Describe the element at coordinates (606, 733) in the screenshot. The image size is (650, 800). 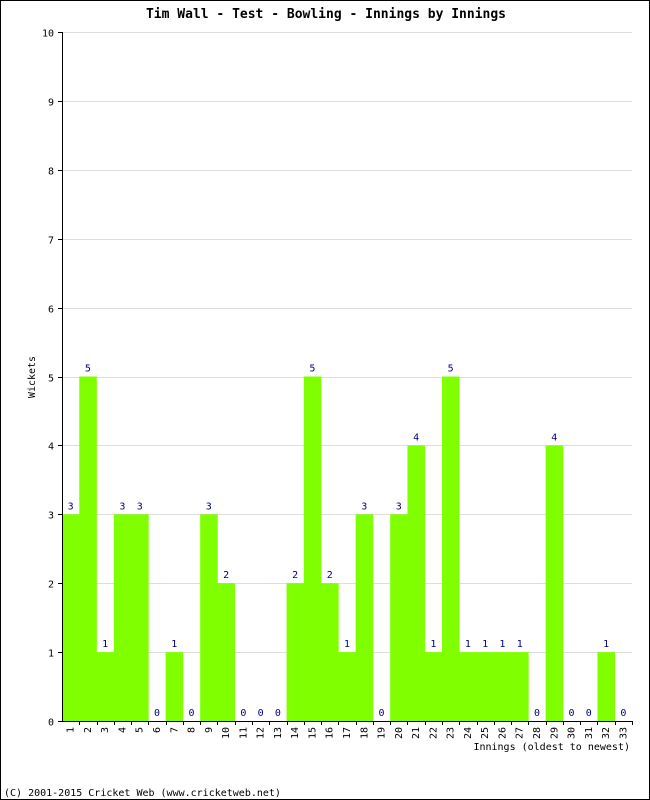
I see `x-tick-label: 32` at that location.